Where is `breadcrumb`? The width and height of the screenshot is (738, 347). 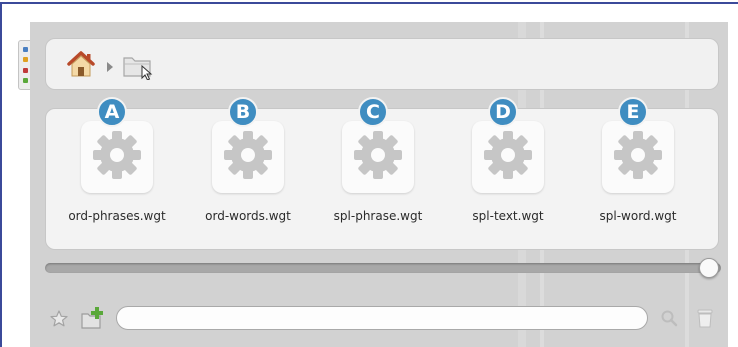
breadcrumb is located at coordinates (382, 64).